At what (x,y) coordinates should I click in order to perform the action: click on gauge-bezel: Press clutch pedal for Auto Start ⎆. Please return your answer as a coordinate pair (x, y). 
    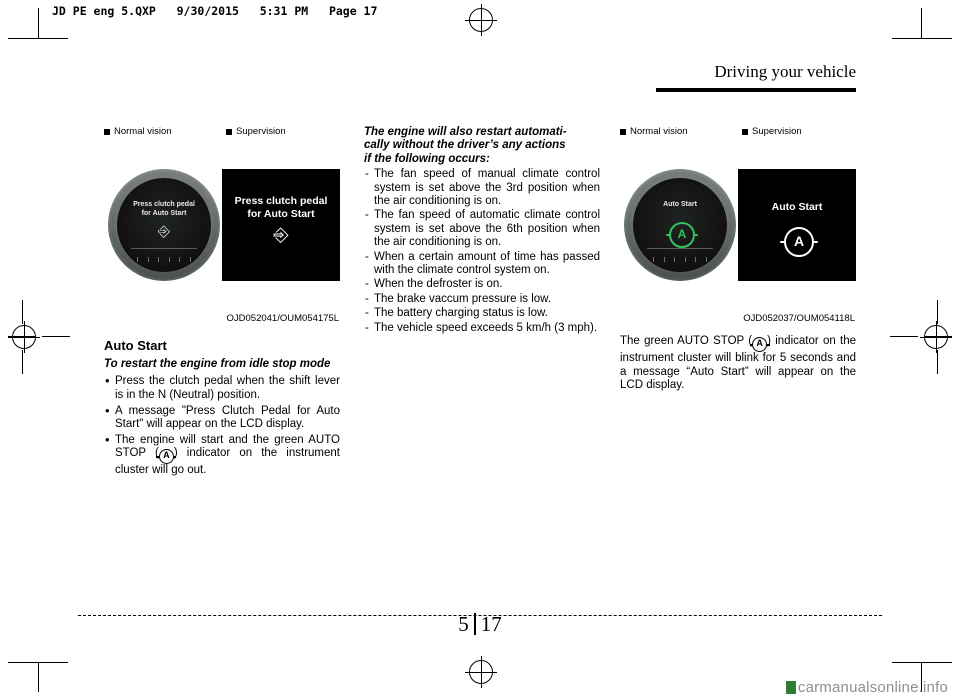
    Looking at the image, I should click on (164, 225).